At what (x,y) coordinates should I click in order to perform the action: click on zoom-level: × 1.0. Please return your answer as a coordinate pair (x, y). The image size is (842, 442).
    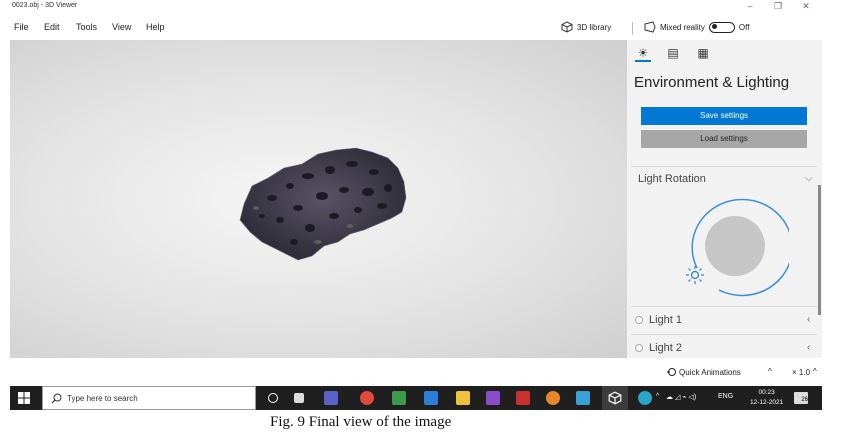
    Looking at the image, I should click on (801, 372).